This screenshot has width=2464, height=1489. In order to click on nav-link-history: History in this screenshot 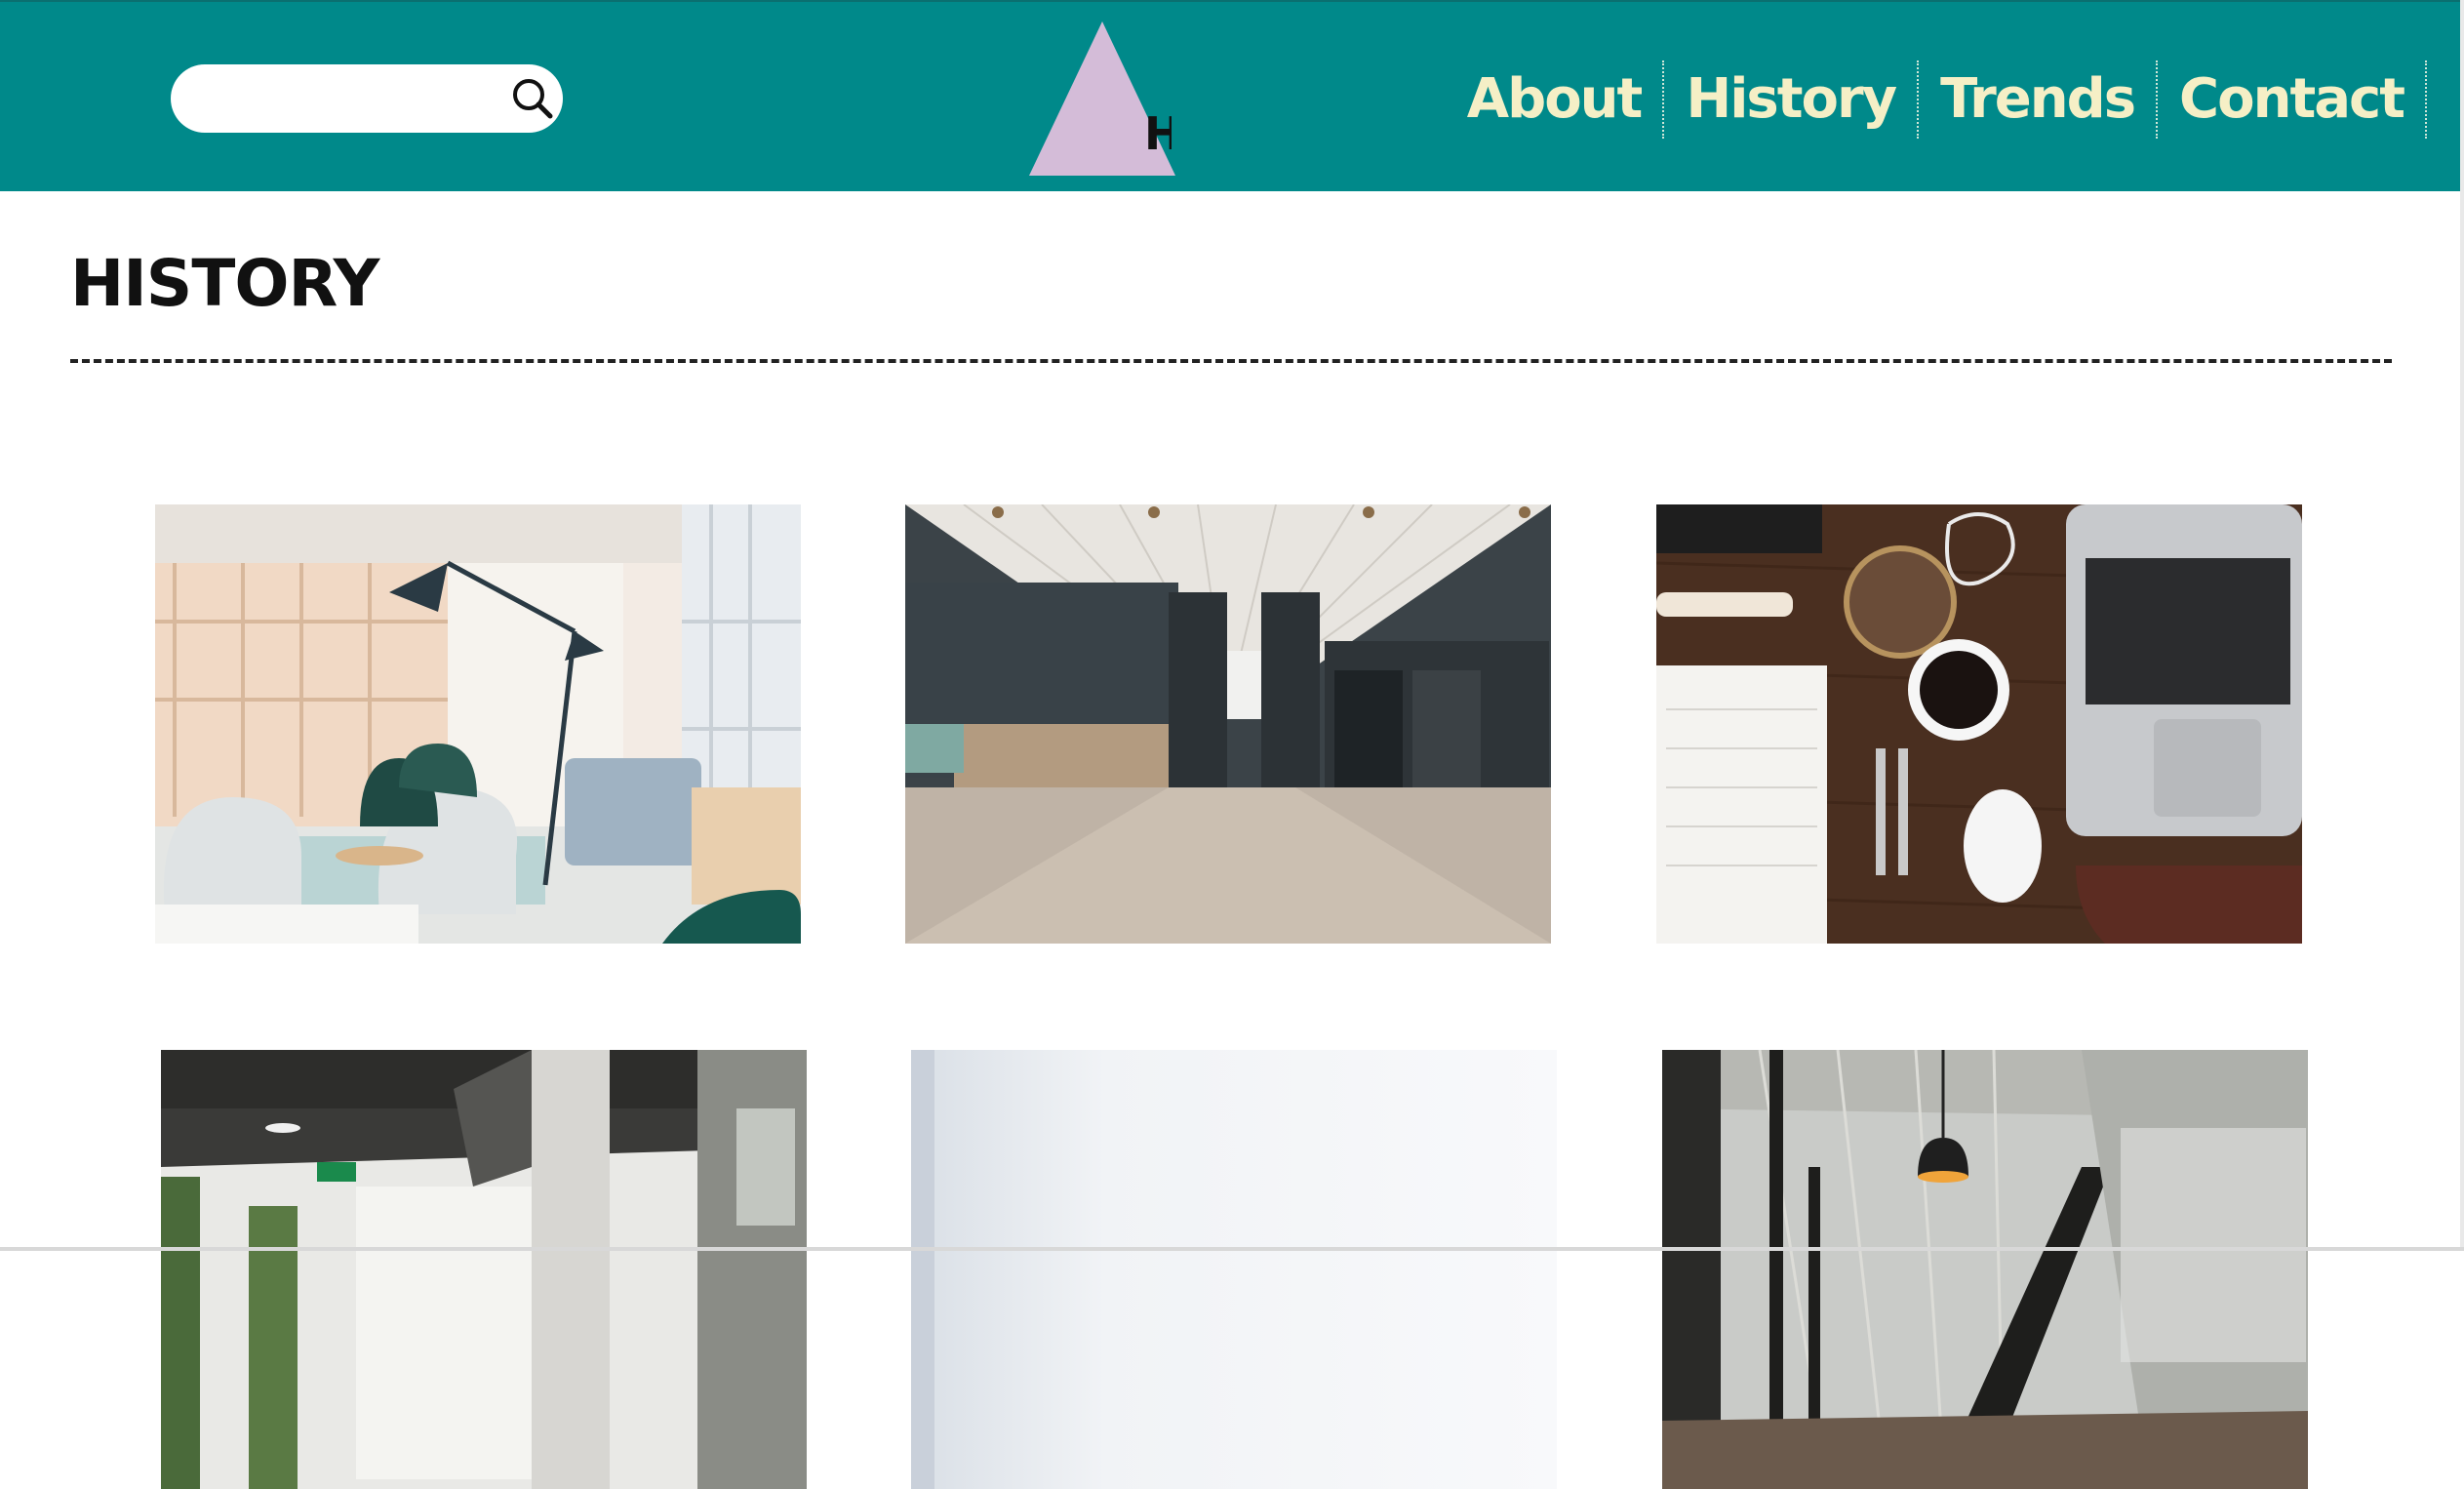, I will do `click(1792, 99)`.